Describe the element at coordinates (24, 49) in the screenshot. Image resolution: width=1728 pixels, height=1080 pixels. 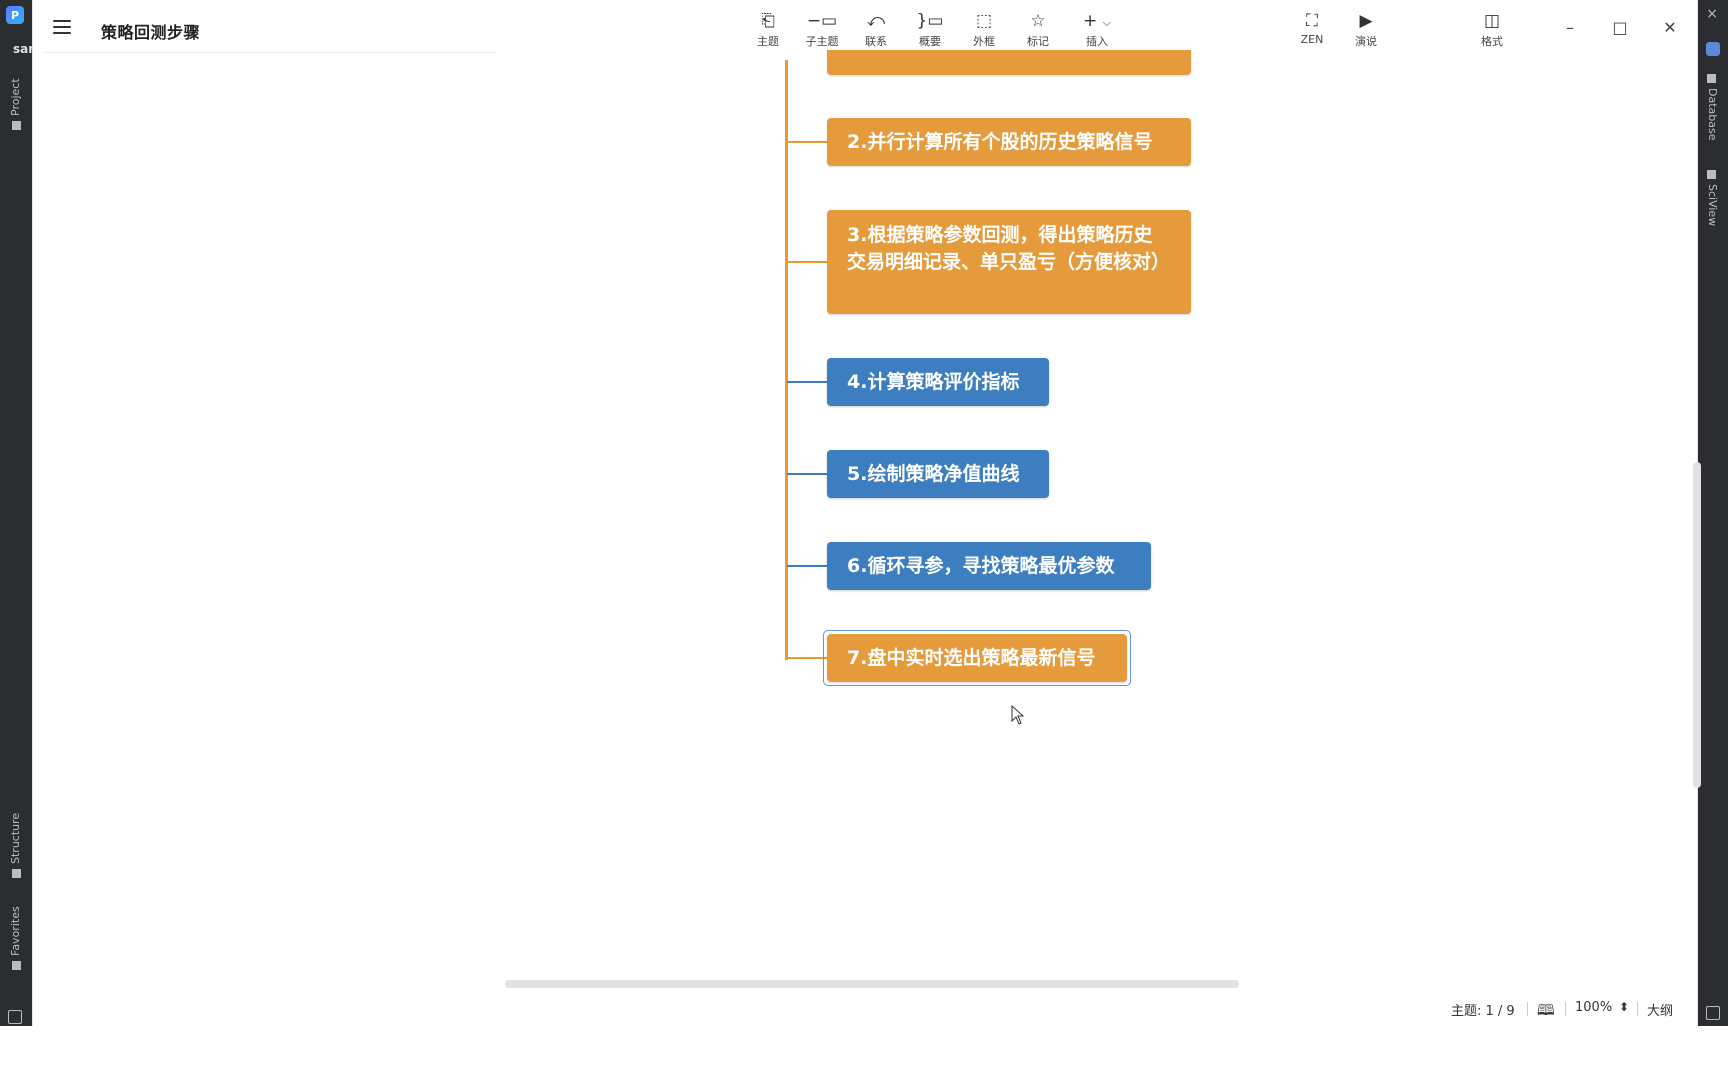
I see `ide-project-name: sar` at that location.